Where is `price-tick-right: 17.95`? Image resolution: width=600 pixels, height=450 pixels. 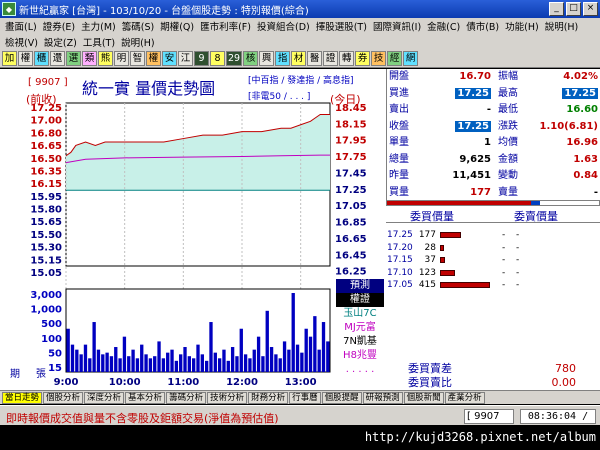 price-tick-right: 17.95 is located at coordinates (351, 141).